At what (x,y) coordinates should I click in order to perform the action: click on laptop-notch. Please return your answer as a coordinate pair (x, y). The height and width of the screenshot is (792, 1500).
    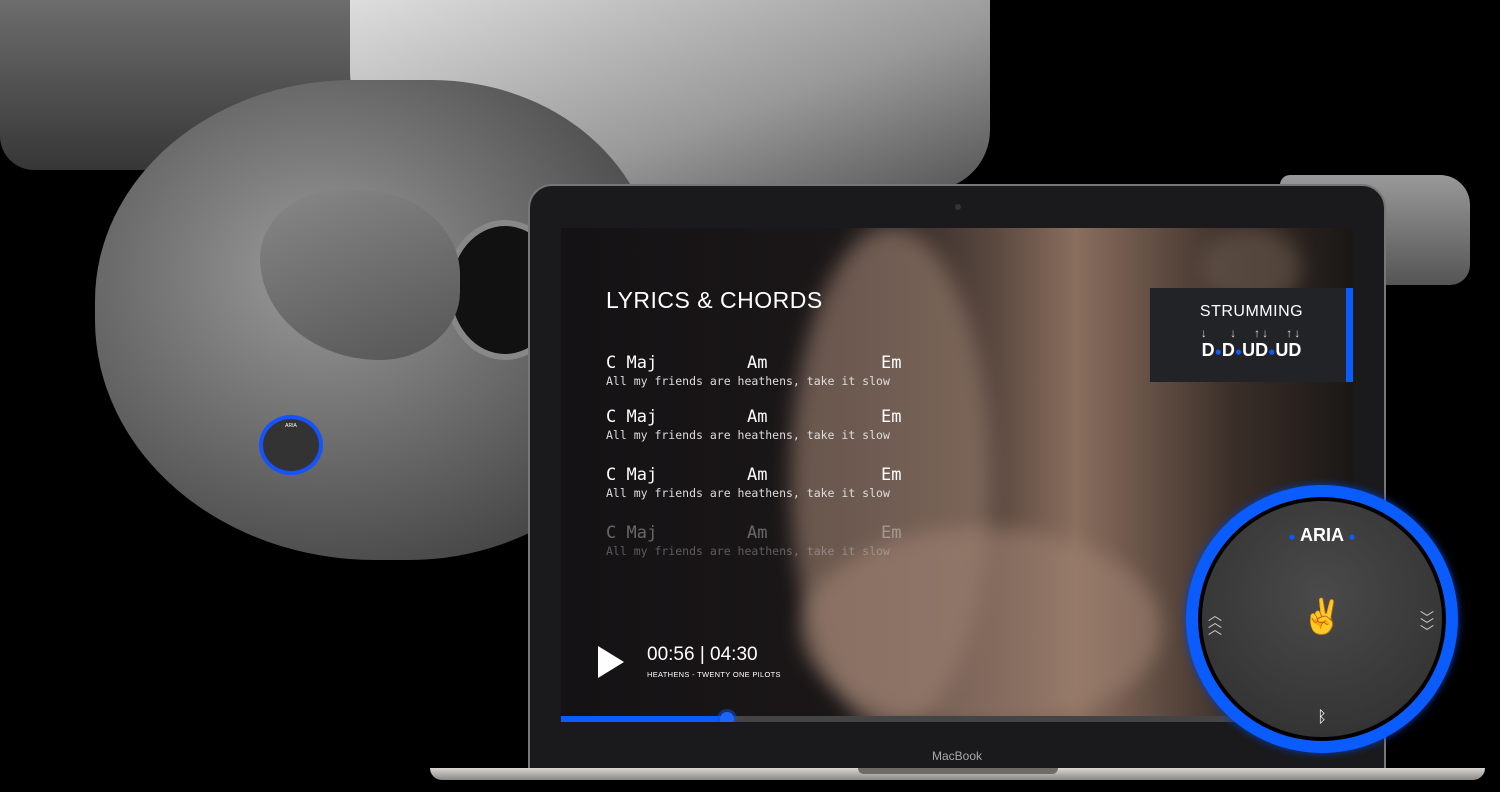
    Looking at the image, I should click on (958, 771).